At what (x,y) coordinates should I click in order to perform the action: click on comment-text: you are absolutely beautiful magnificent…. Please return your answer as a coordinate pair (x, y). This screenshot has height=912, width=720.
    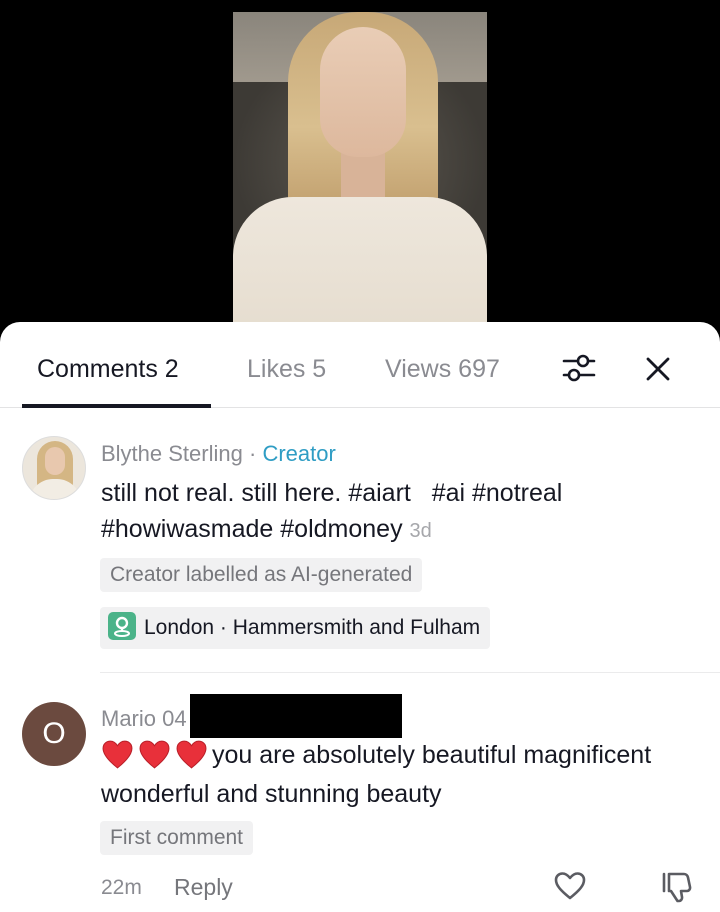
    Looking at the image, I should click on (401, 774).